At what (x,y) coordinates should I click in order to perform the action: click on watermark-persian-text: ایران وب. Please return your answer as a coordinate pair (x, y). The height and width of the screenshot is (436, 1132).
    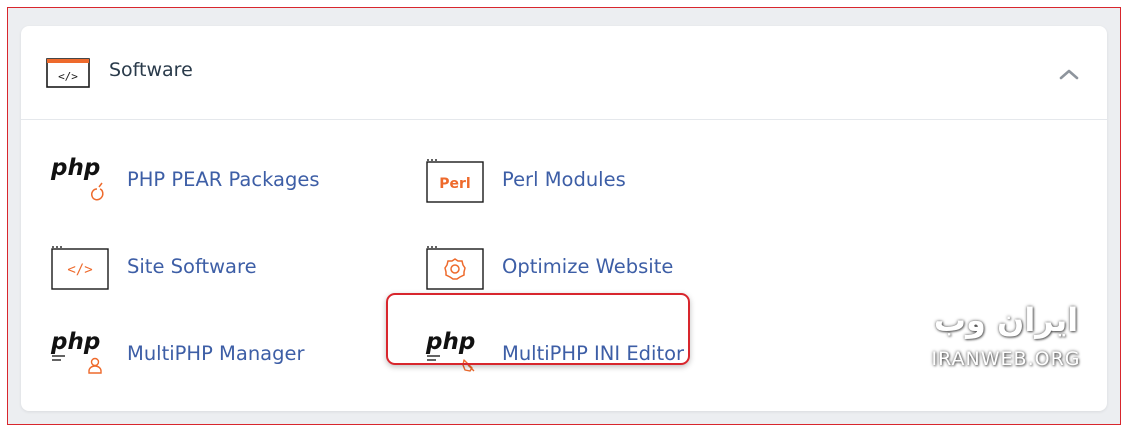
    Looking at the image, I should click on (1006, 320).